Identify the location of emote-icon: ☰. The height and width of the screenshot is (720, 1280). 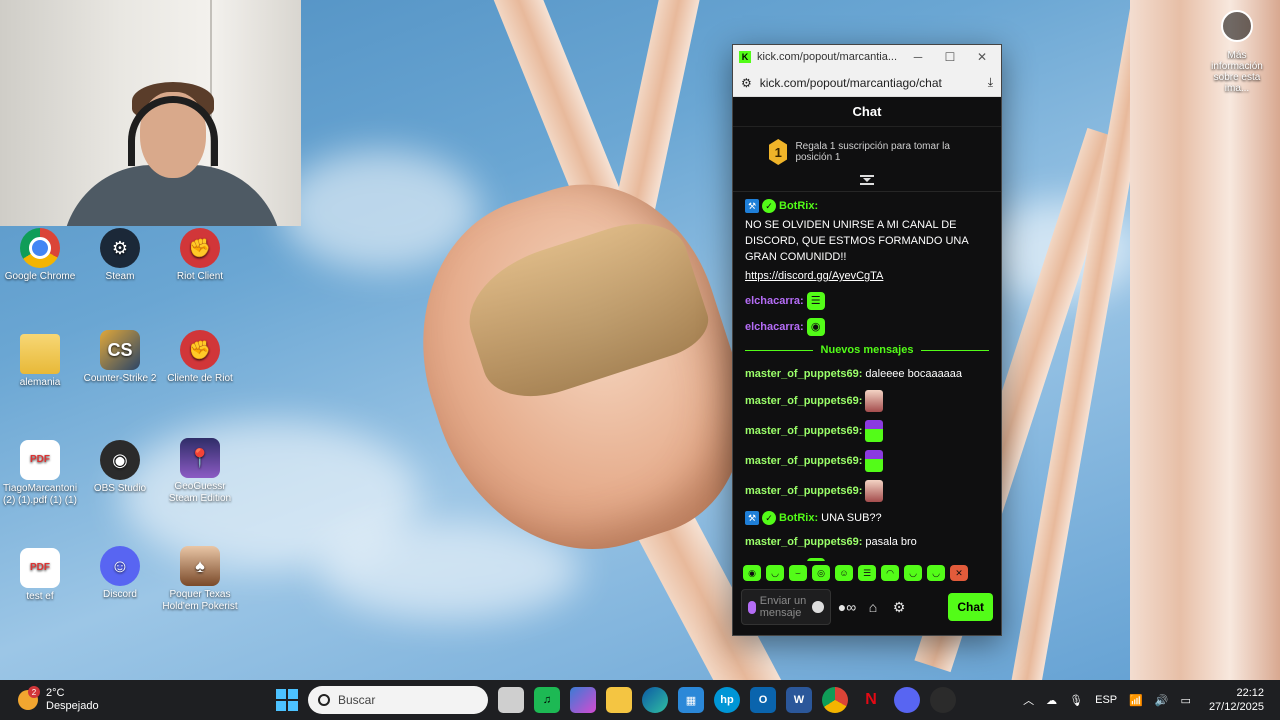
(867, 573).